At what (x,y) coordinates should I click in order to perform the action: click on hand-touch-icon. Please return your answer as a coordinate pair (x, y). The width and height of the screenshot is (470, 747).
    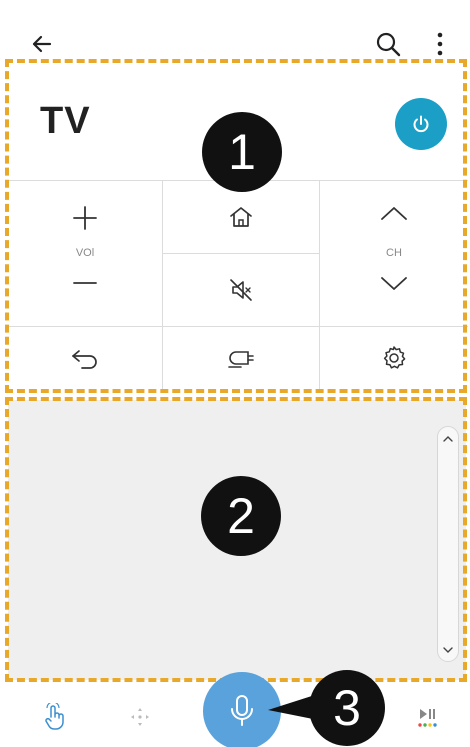
    Looking at the image, I should click on (54, 716).